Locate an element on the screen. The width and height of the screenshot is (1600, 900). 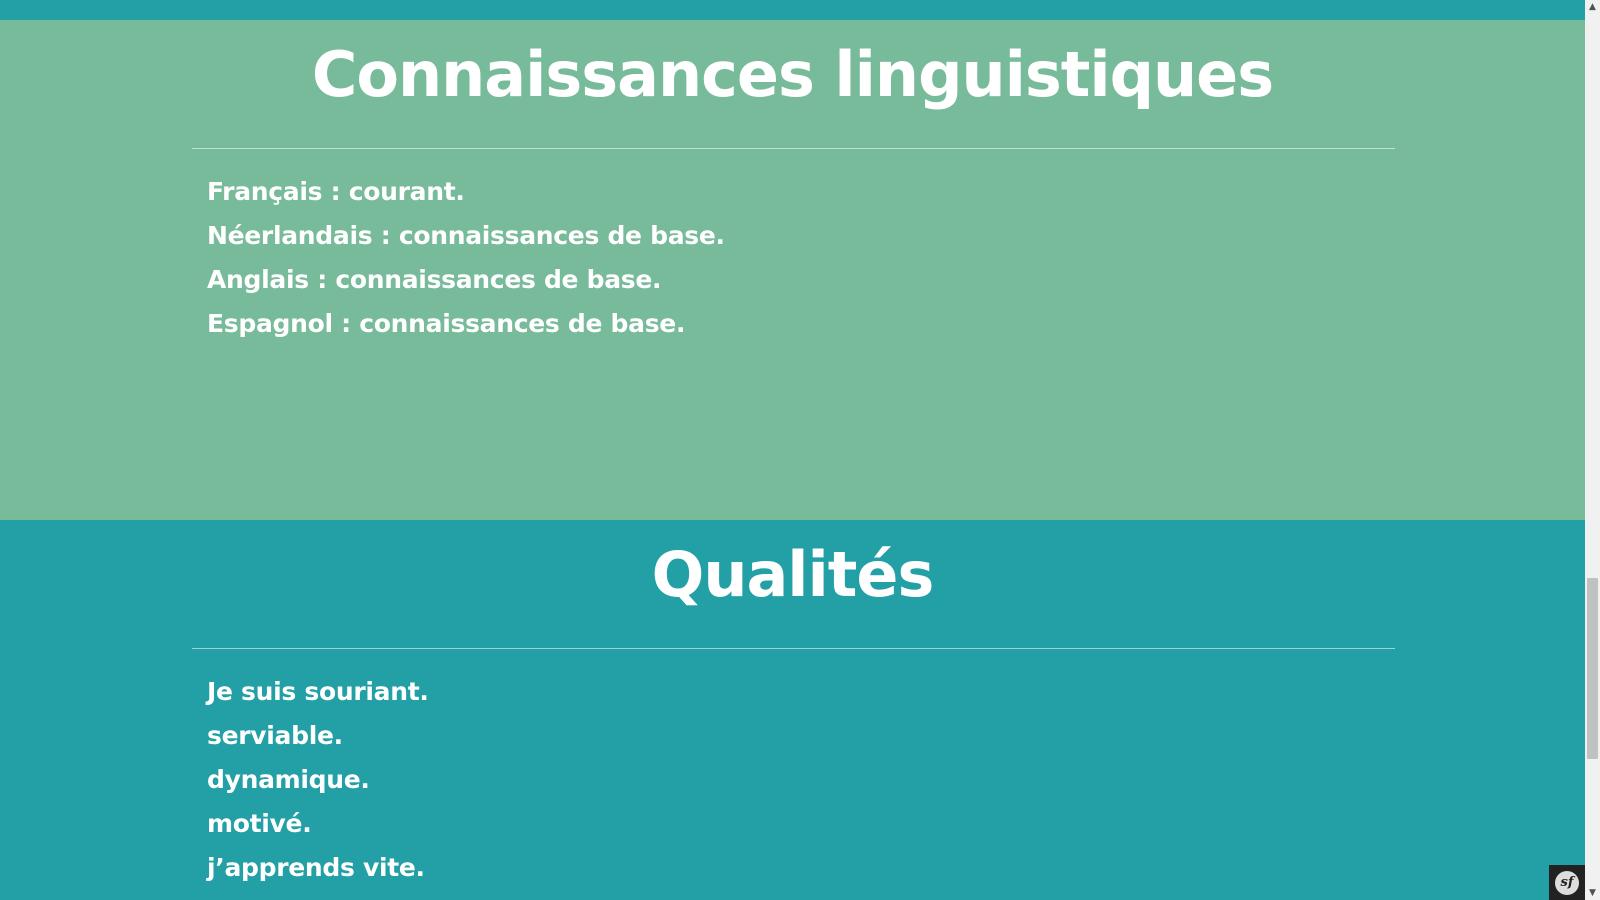
symfony-debug-toolbar: sf is located at coordinates (1567, 882).